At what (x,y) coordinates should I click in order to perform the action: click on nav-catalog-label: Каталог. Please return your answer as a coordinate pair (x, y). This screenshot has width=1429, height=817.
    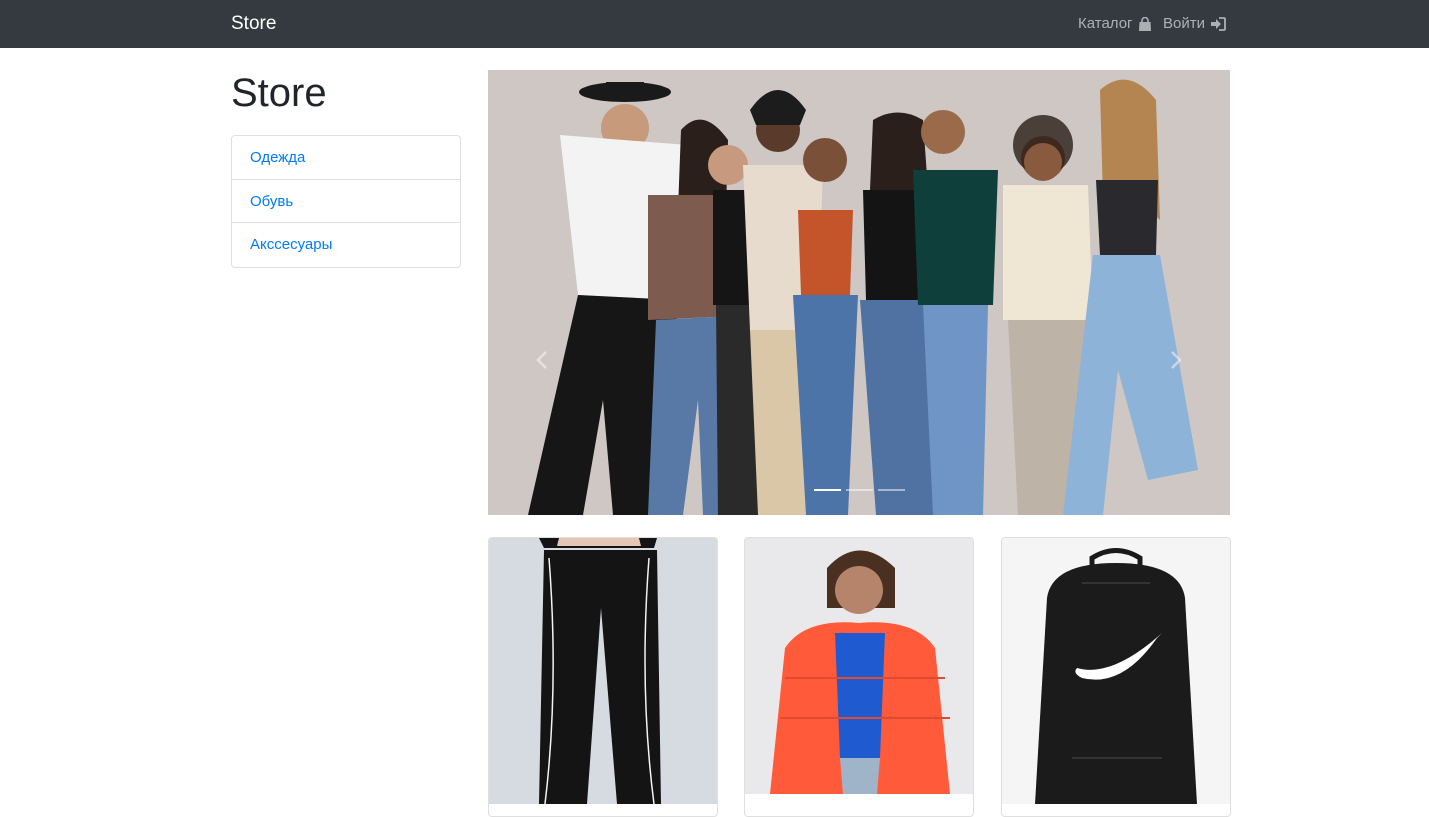
    Looking at the image, I should click on (1105, 23).